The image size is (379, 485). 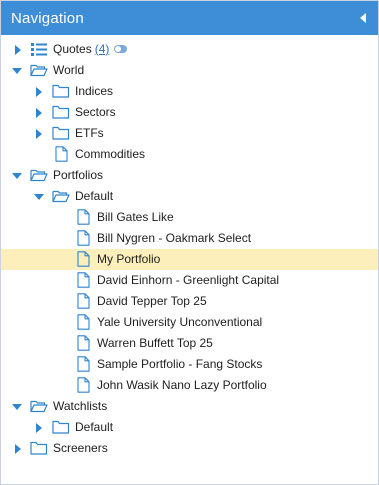 I want to click on quotes-count-link: (4), so click(x=102, y=49).